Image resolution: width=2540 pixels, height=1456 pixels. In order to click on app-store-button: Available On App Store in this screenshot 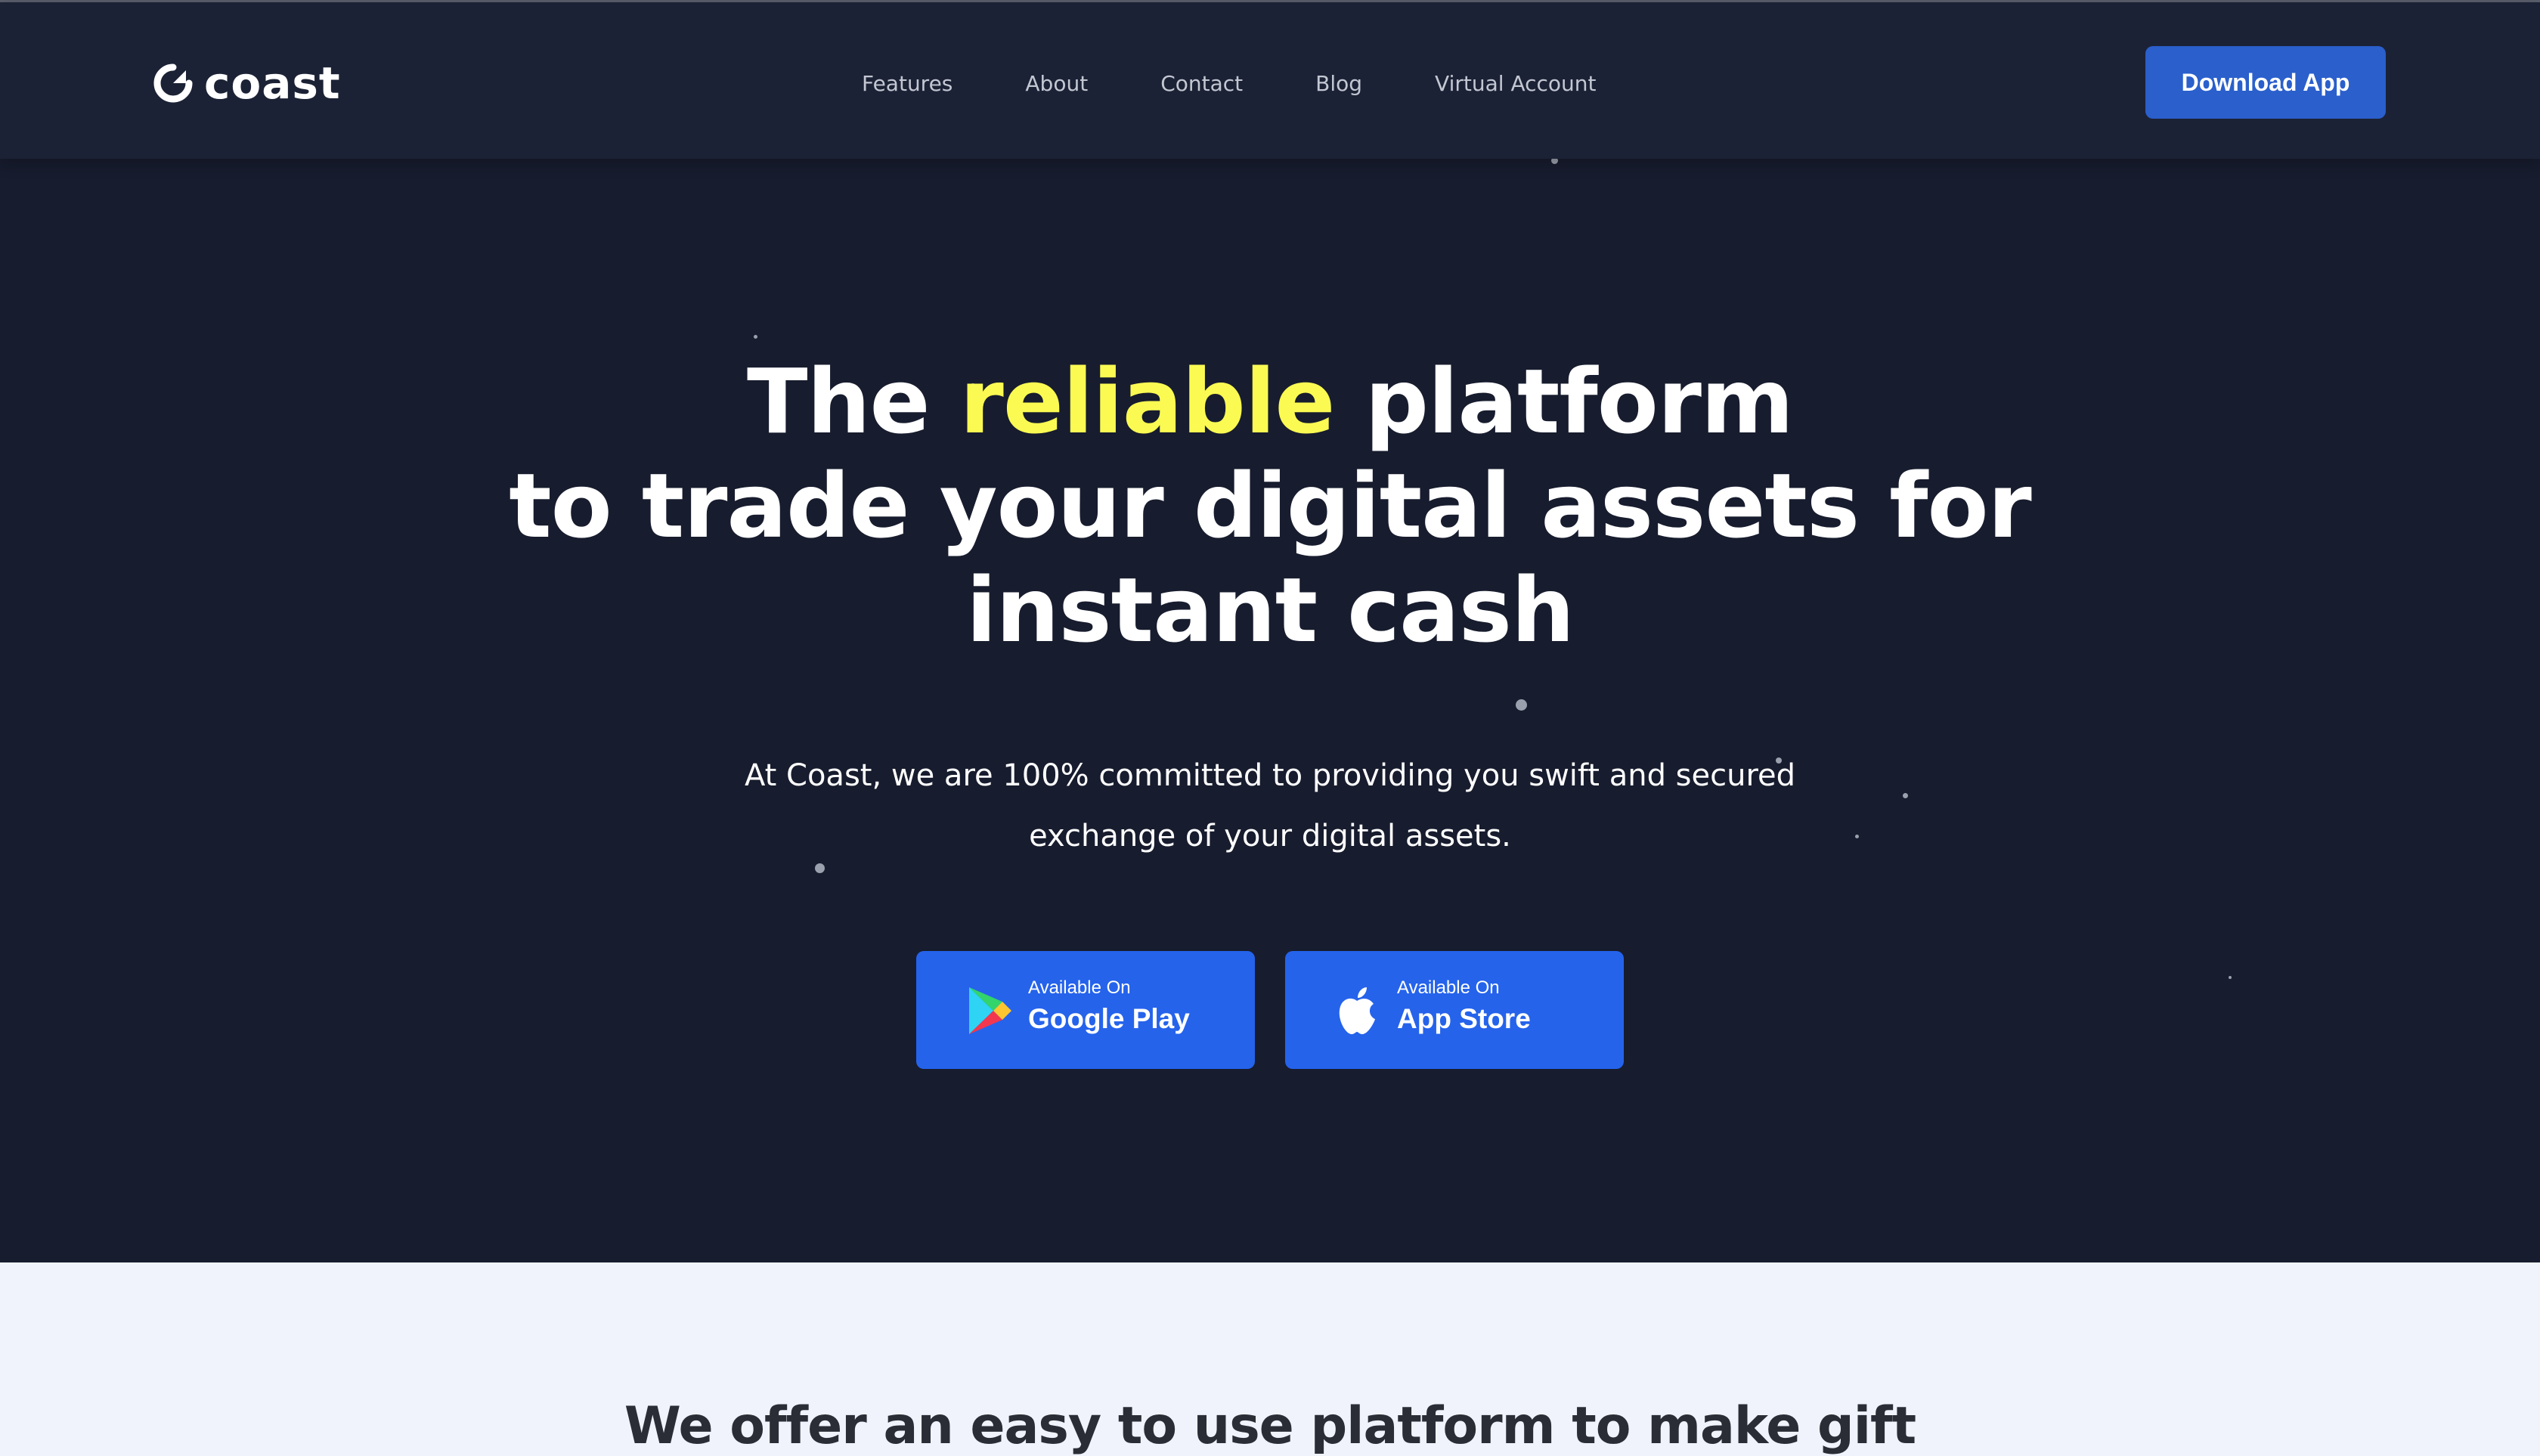, I will do `click(1455, 1010)`.